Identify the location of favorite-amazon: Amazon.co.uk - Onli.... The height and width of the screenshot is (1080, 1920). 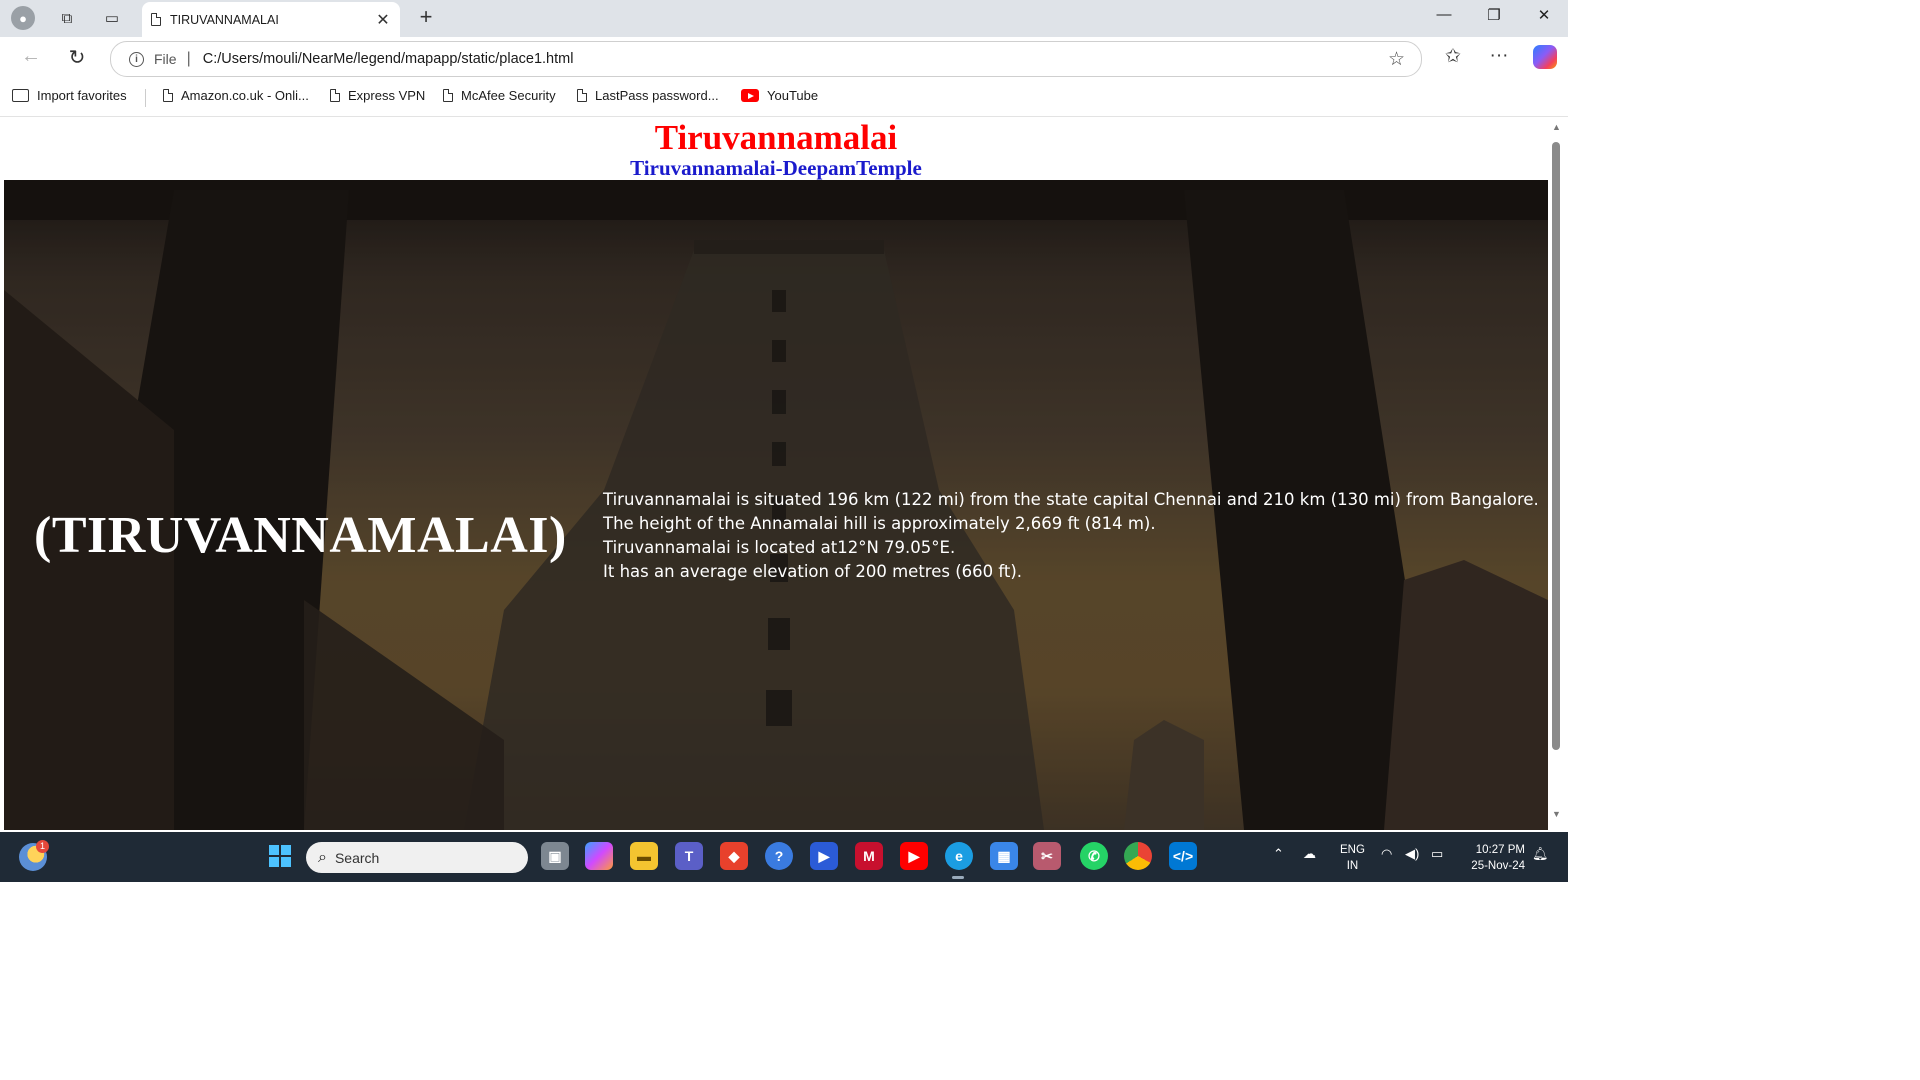
(236, 95).